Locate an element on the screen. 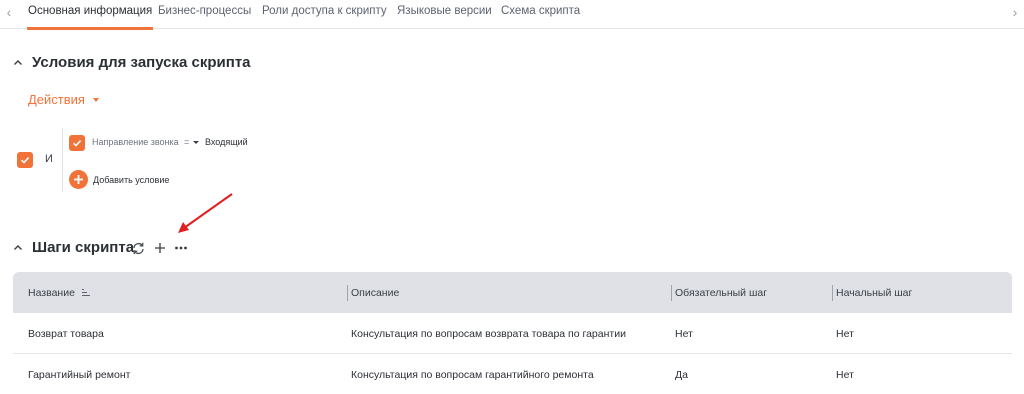 The height and width of the screenshot is (394, 1024). column-header-required: Обязательный шаг is located at coordinates (721, 292).